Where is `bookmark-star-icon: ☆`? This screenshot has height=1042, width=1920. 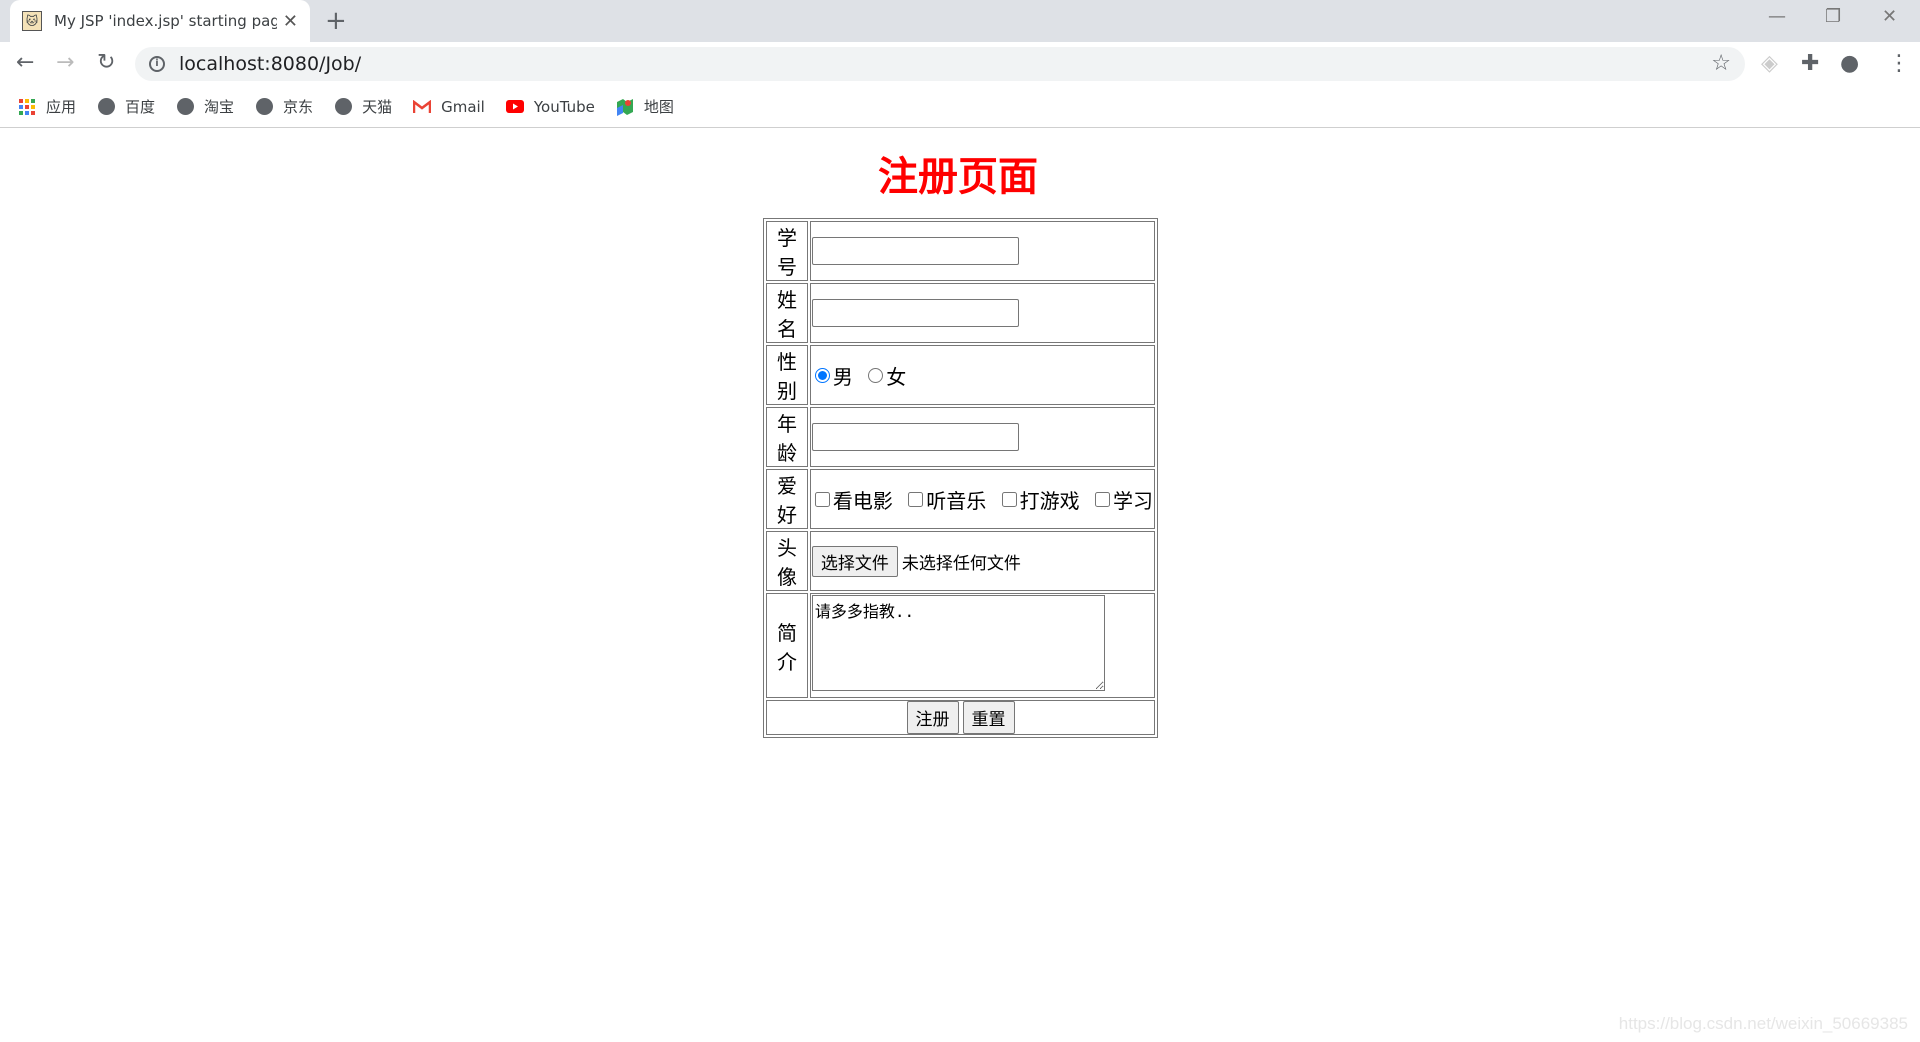
bookmark-star-icon: ☆ is located at coordinates (1721, 63).